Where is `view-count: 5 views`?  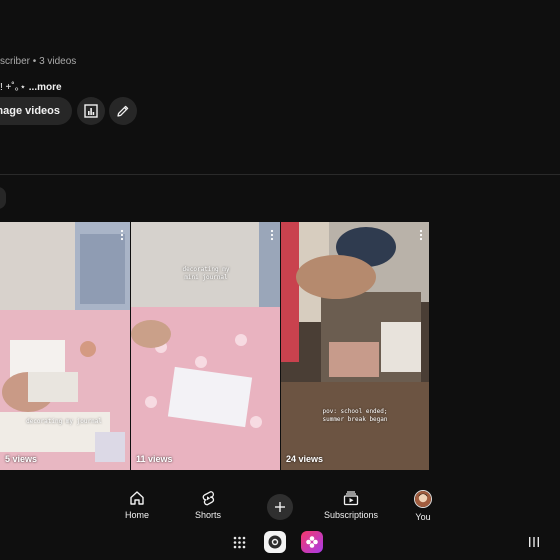
view-count: 5 views is located at coordinates (21, 459).